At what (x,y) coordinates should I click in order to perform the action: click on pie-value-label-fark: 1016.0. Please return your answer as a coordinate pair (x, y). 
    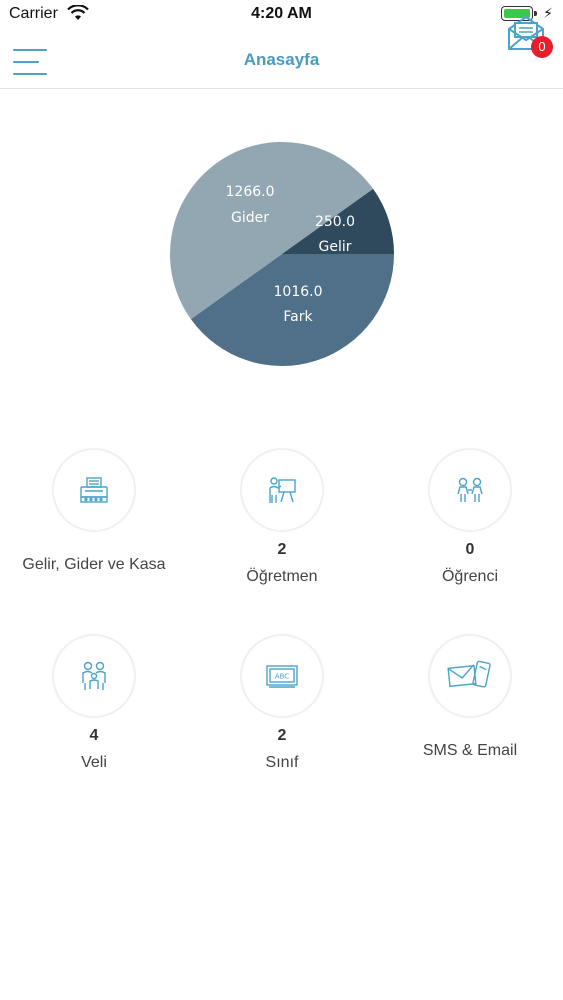
    Looking at the image, I should click on (298, 292).